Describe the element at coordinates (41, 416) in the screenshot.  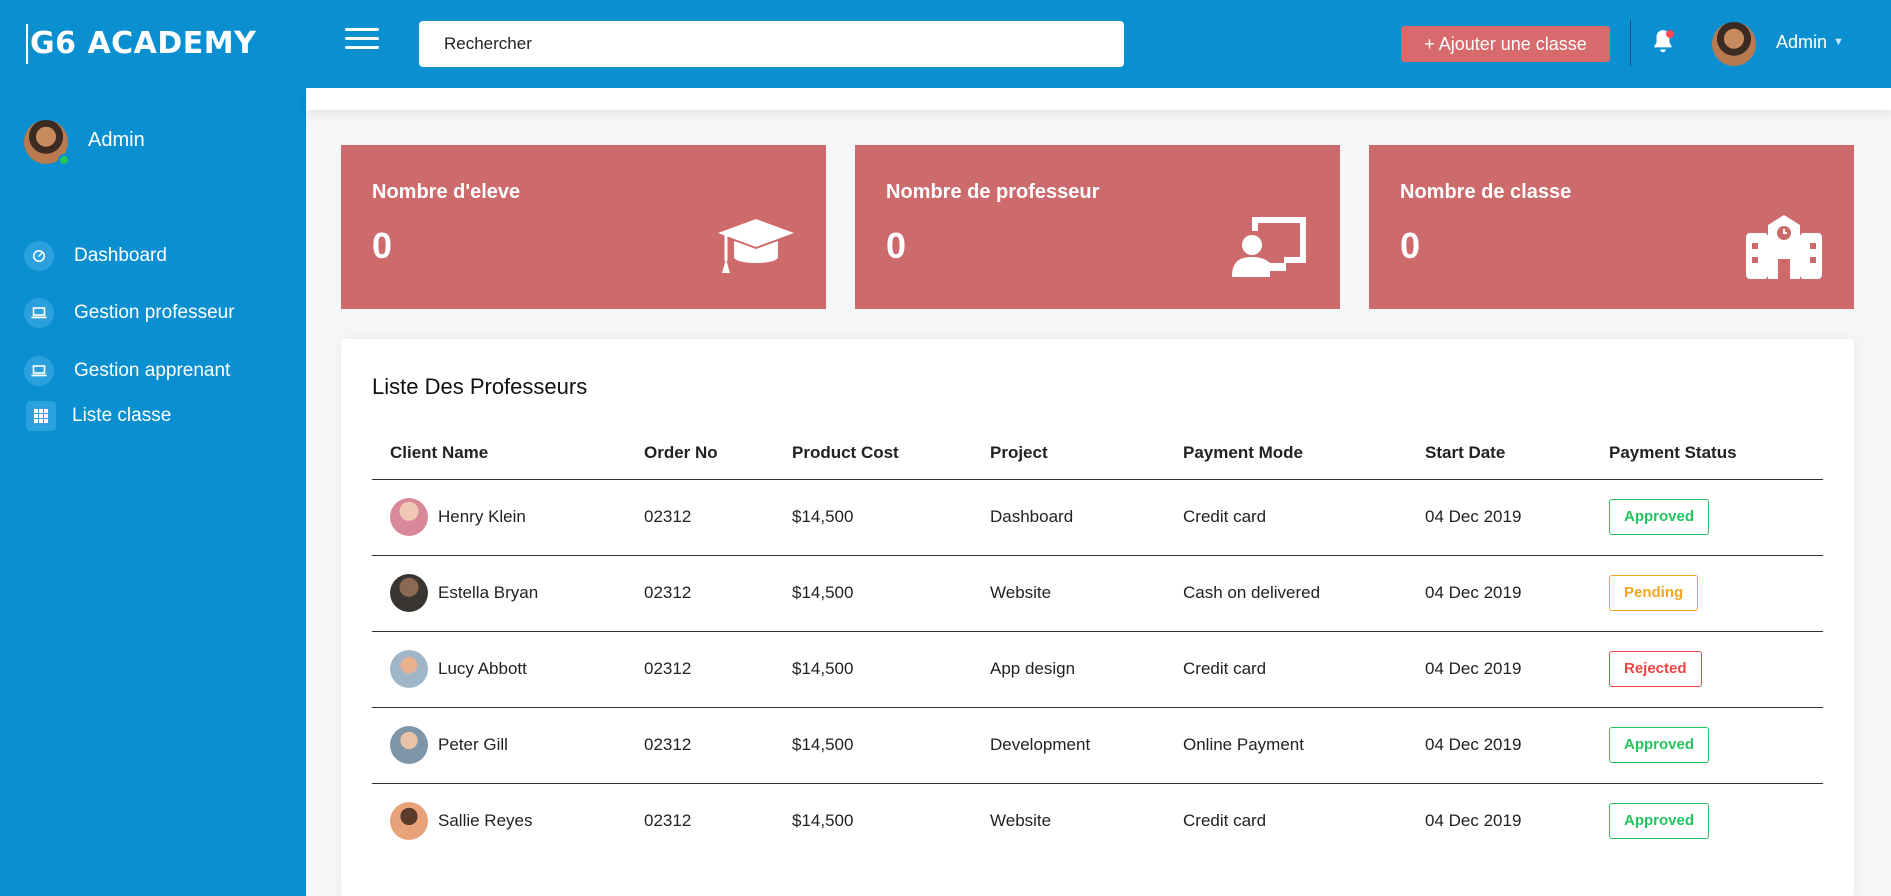
I see `grid-icon` at that location.